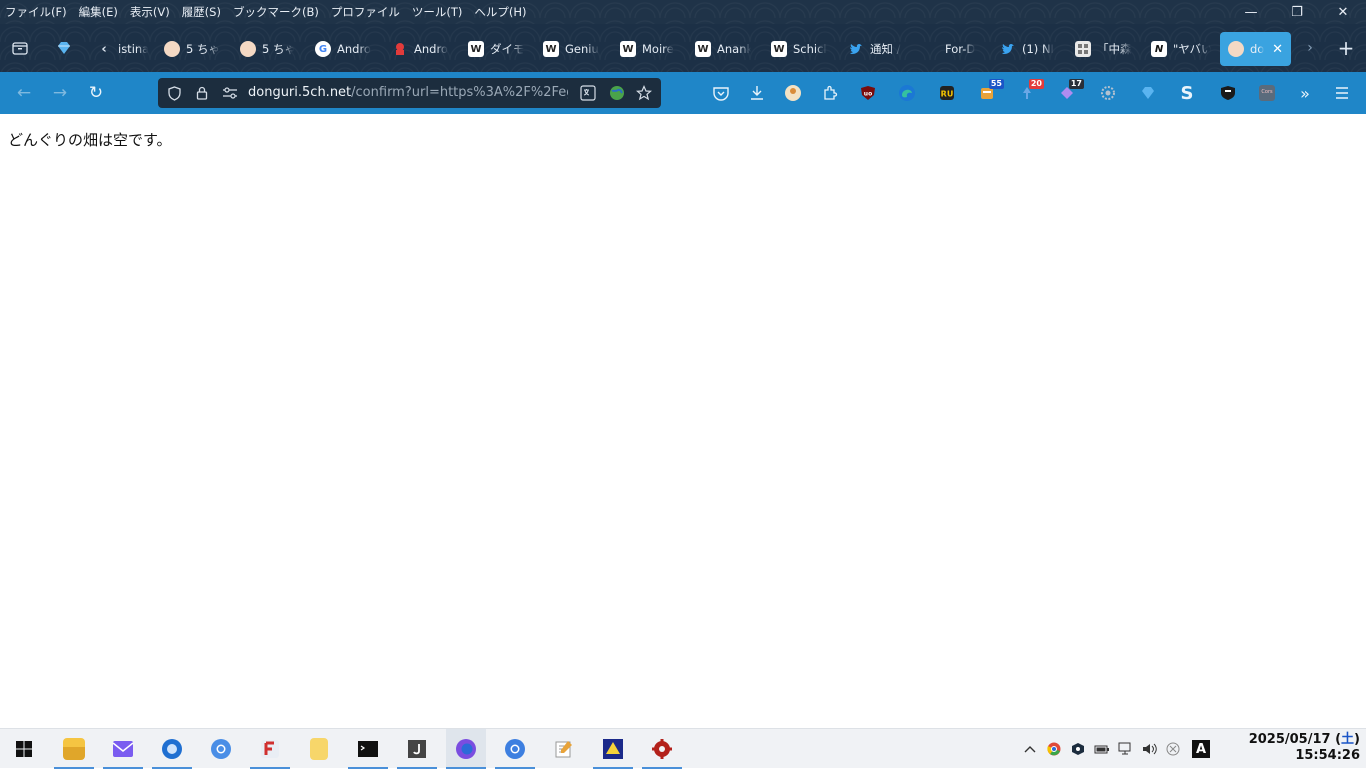 The height and width of the screenshot is (769, 1366). Describe the element at coordinates (270, 749) in the screenshot. I see `red-f-app` at that location.